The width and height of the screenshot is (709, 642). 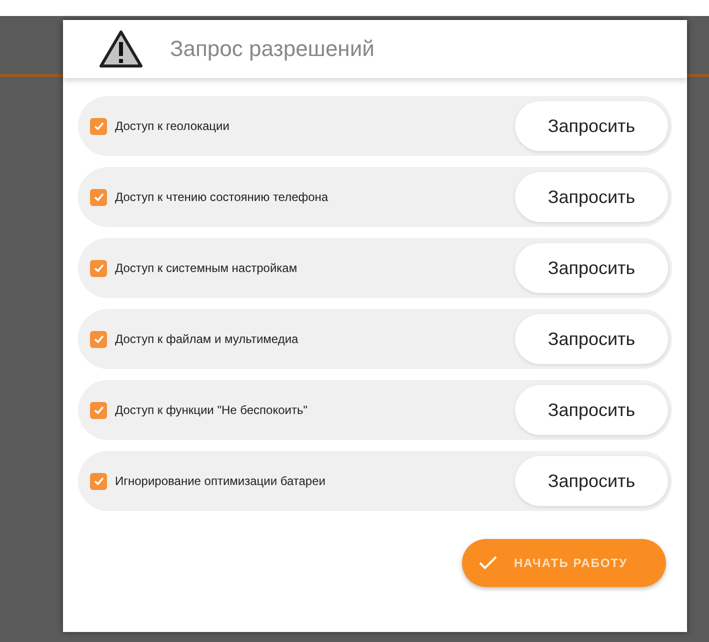 What do you see at coordinates (121, 49) in the screenshot?
I see `warning-icon` at bounding box center [121, 49].